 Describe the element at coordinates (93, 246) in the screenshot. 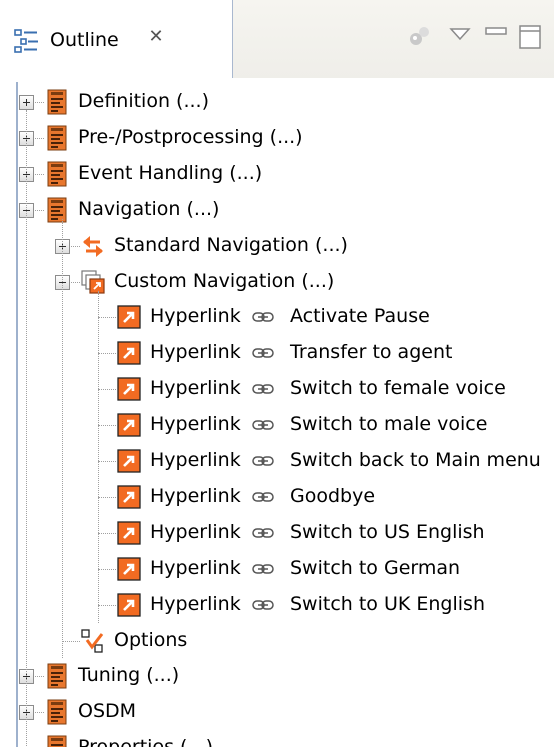

I see `swap-arrows-icon` at that location.